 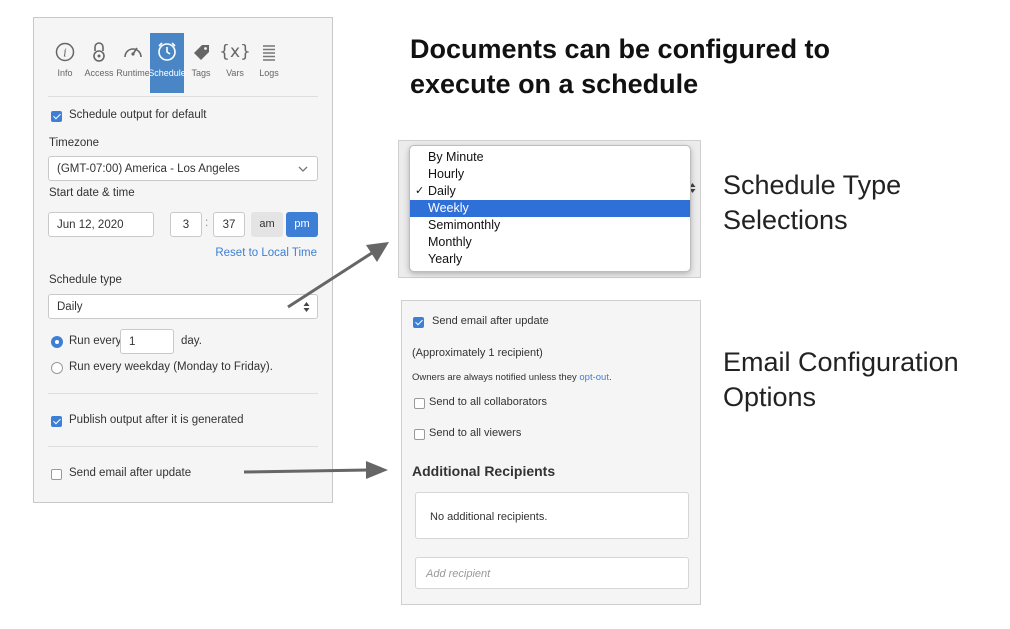 I want to click on arrow-to-email-config, so click(x=315, y=470).